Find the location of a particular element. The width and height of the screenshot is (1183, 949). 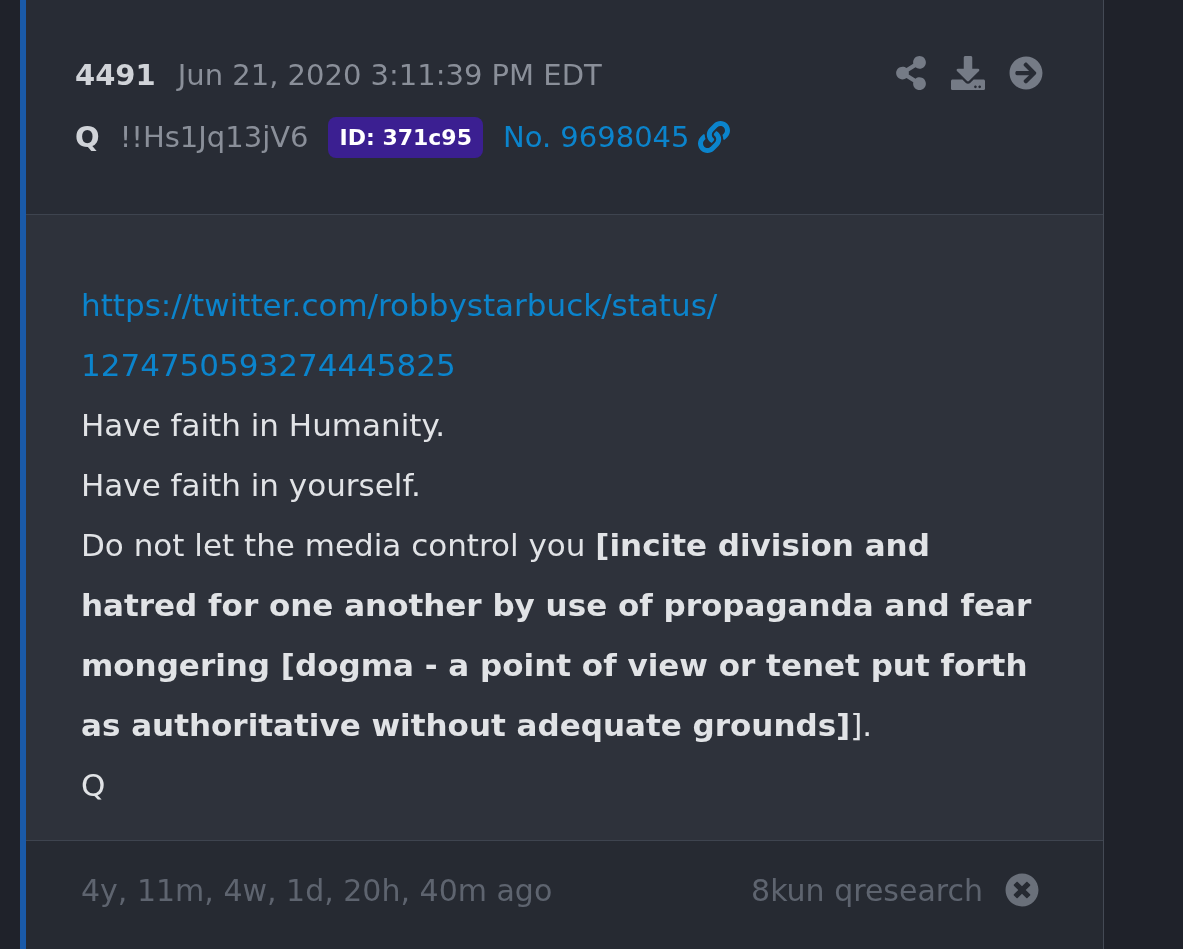

download-icon is located at coordinates (968, 73).